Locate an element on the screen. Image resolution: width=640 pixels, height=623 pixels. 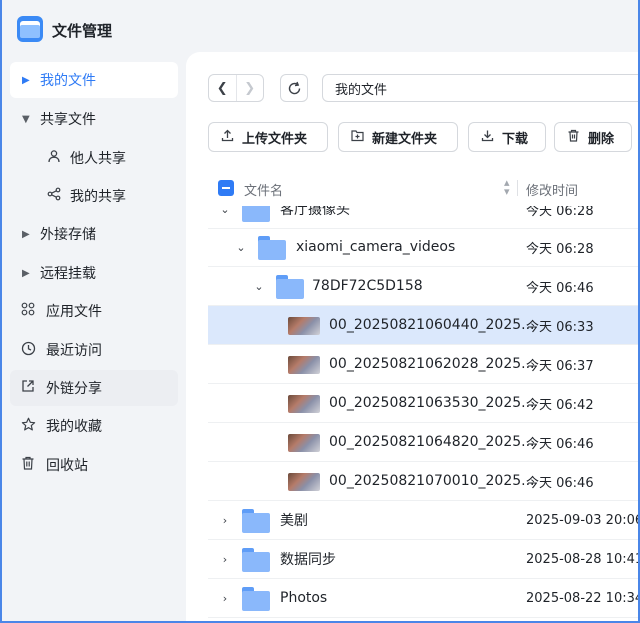
download-button: 下载 is located at coordinates (507, 137).